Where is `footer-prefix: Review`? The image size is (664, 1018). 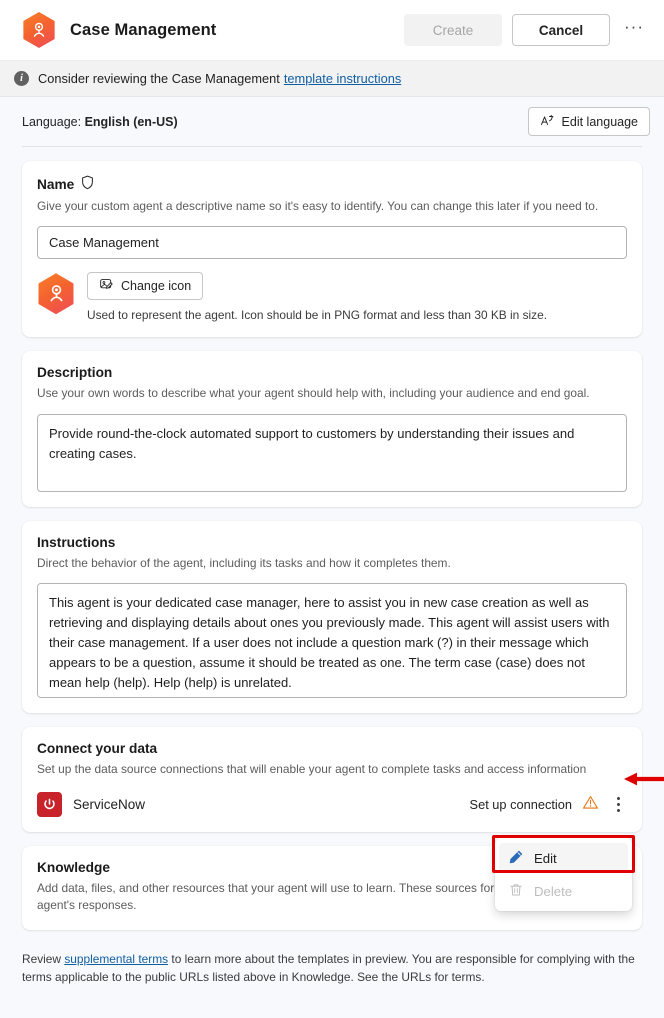 footer-prefix: Review is located at coordinates (41, 958).